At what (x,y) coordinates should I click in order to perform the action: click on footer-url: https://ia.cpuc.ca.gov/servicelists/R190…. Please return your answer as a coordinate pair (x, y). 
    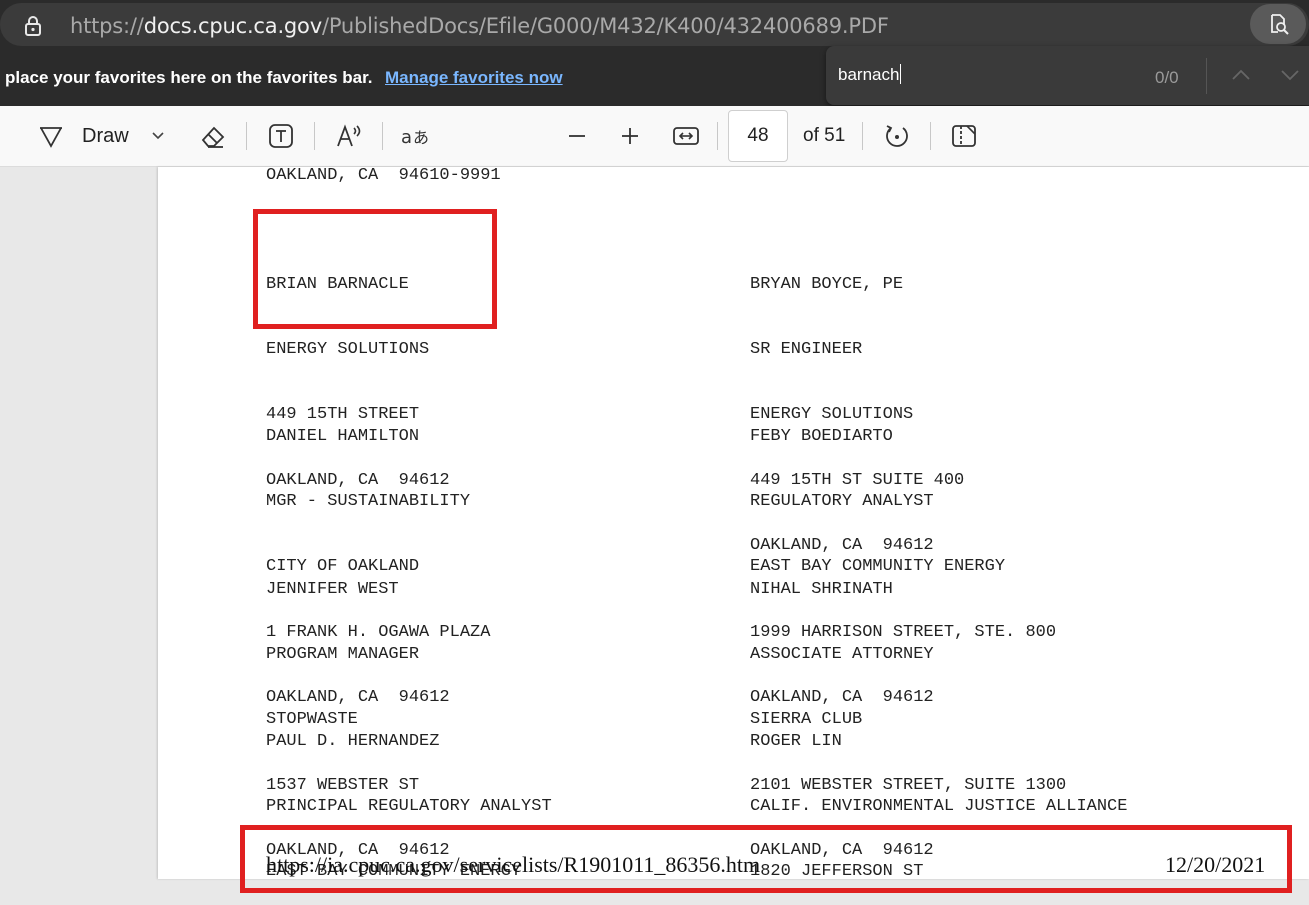
    Looking at the image, I should click on (513, 864).